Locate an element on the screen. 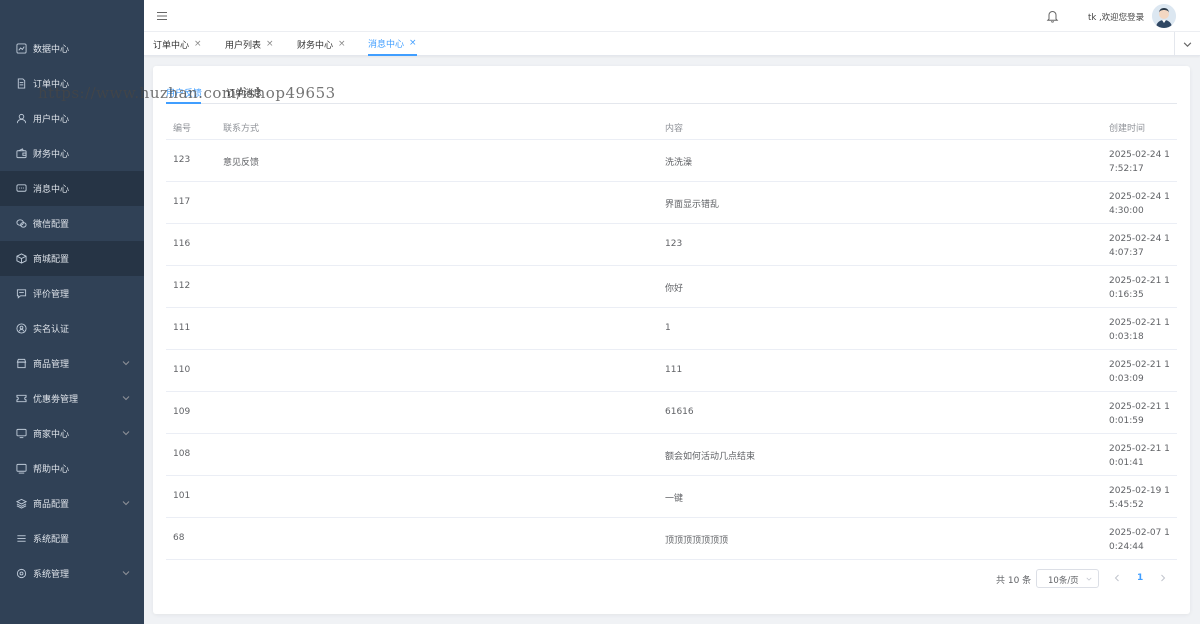 The width and height of the screenshot is (1200, 624). tabs-more-button is located at coordinates (1187, 44).